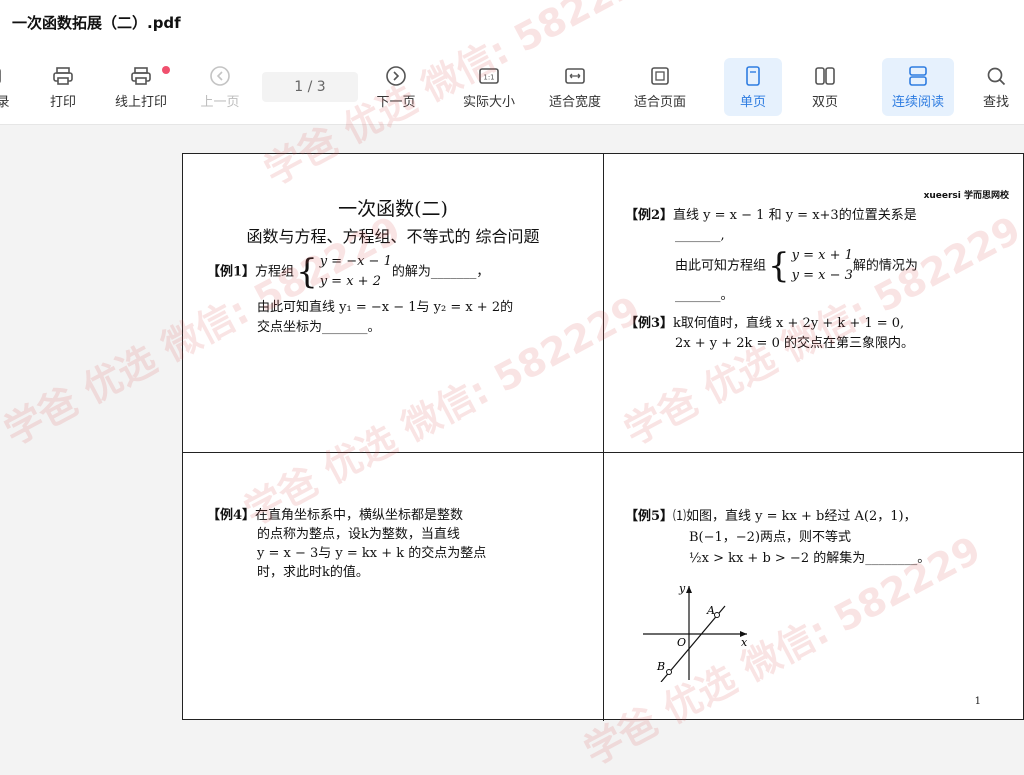  What do you see at coordinates (917, 102) in the screenshot?
I see `continuous-read-label: 连续阅读` at bounding box center [917, 102].